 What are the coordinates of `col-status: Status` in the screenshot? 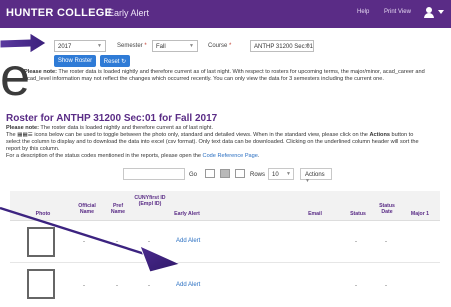 It's located at (358, 214).